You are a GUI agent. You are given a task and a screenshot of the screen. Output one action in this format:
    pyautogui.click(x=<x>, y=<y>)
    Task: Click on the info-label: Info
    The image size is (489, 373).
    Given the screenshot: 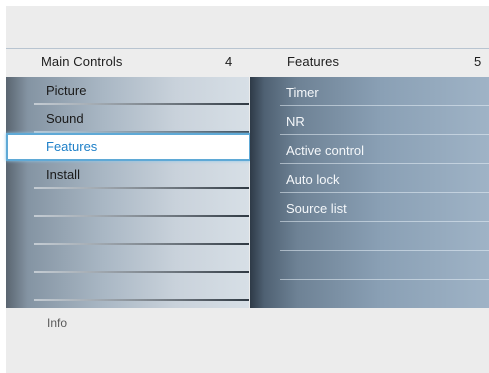 What is the action you would take?
    pyautogui.click(x=57, y=323)
    